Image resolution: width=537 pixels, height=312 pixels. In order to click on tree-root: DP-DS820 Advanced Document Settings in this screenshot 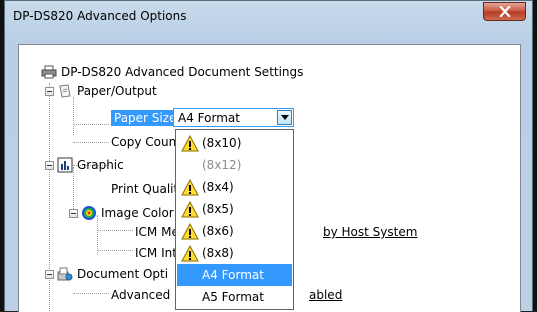, I will do `click(172, 72)`.